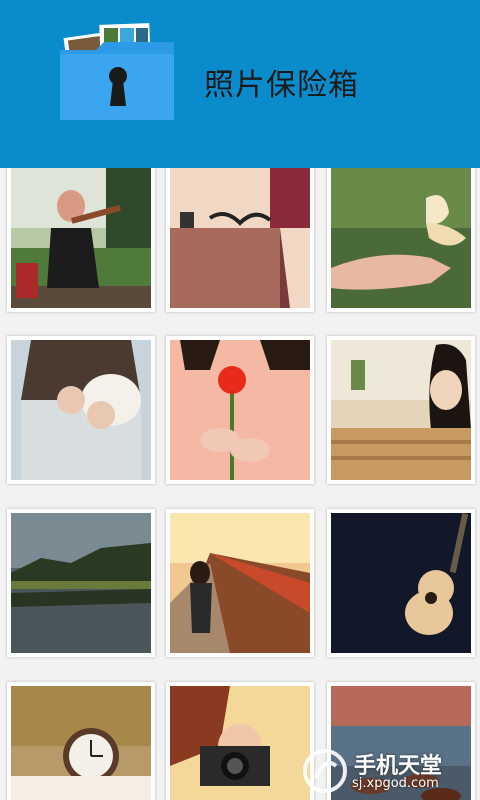  Describe the element at coordinates (395, 783) in the screenshot. I see `watermark-sub-text: sj.xpgod.com` at that location.